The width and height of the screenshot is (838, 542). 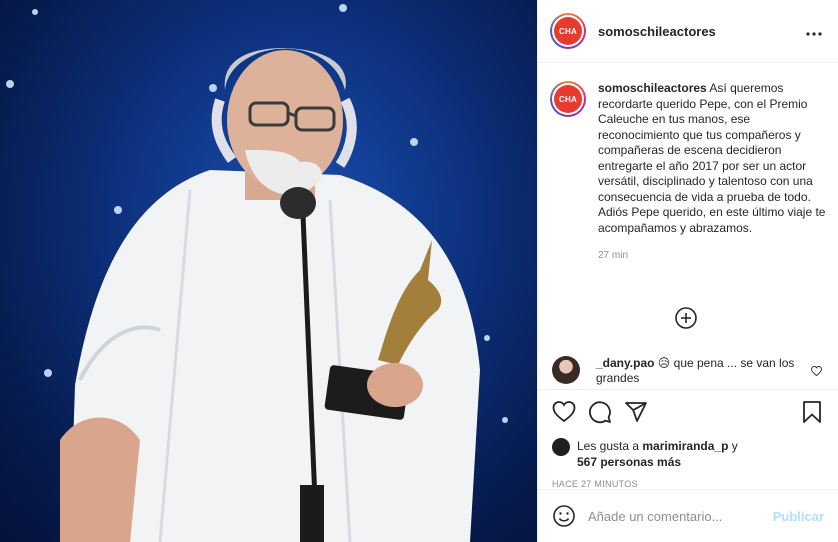 What do you see at coordinates (652, 88) in the screenshot?
I see `caption-username-link: somoschileactores` at bounding box center [652, 88].